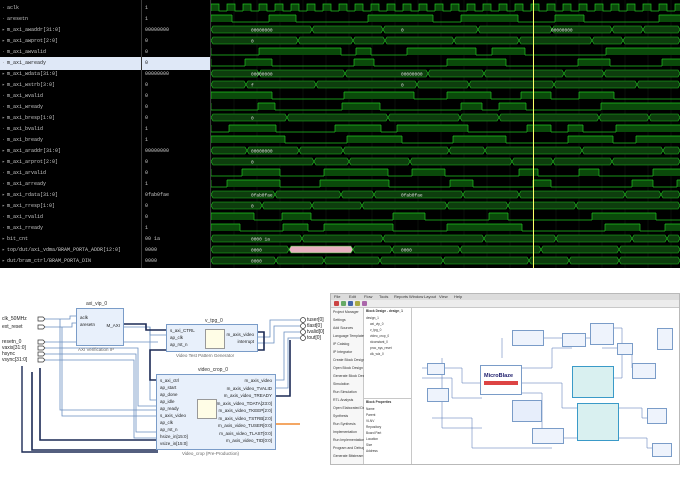 The height and width of the screenshot is (481, 680). I want to click on flow-navigator-item: Synthesis, so click(340, 416).